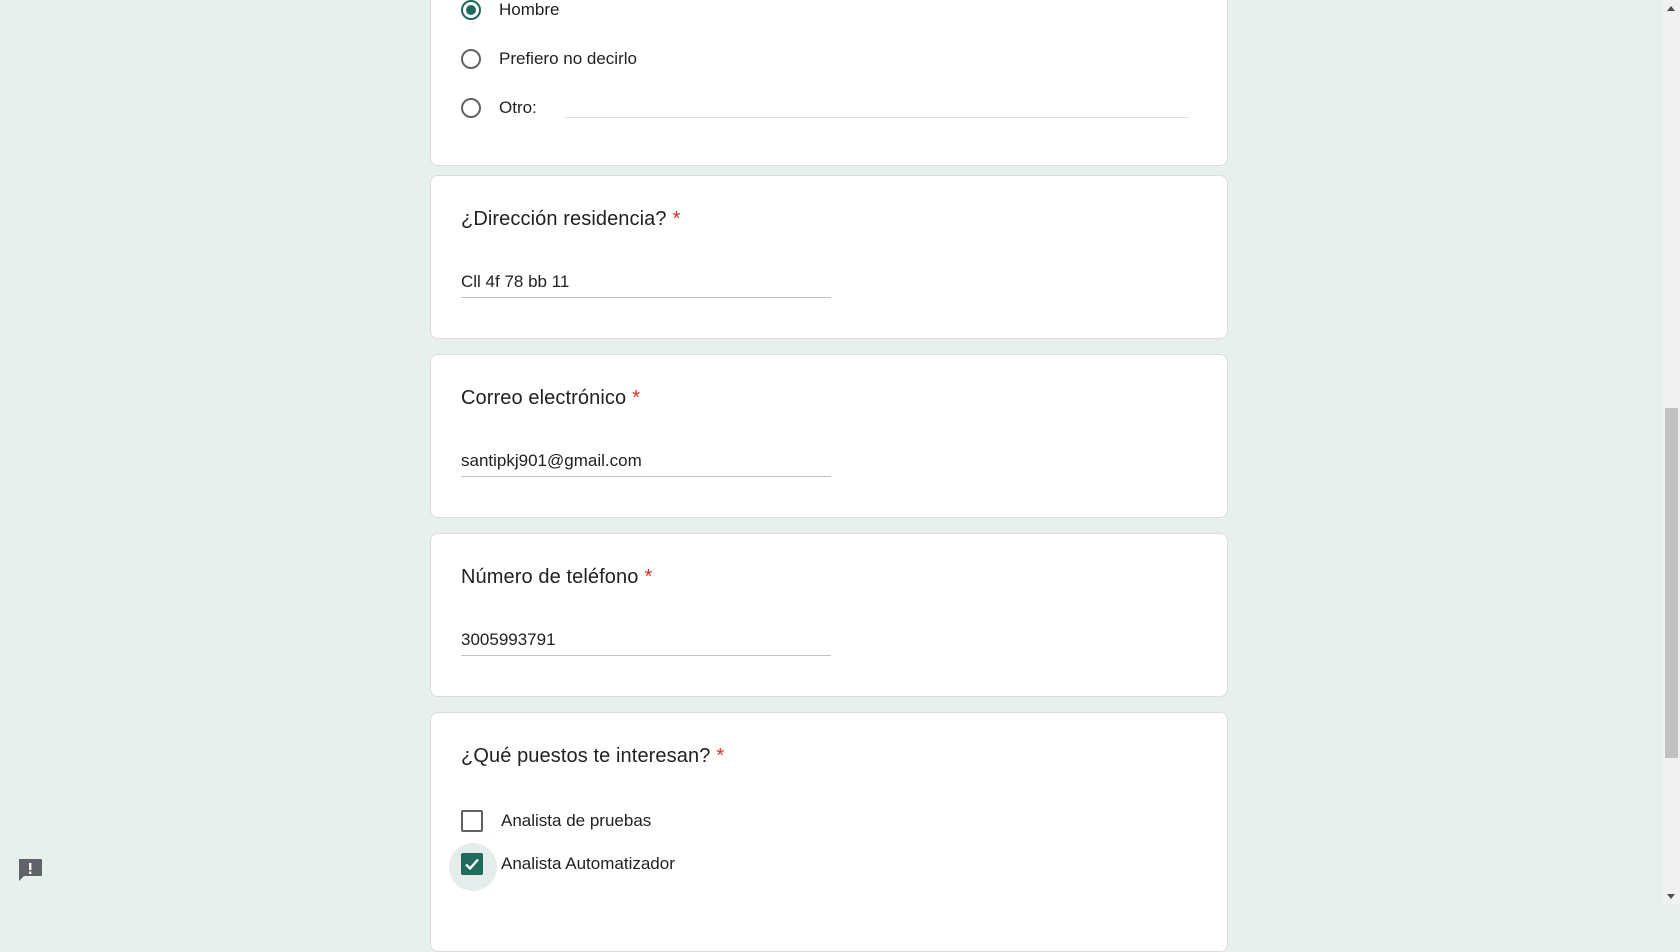 The height and width of the screenshot is (952, 1680). Describe the element at coordinates (829, 615) in the screenshot. I see `phone-question-card: Número de teléfono * 3005993791` at that location.